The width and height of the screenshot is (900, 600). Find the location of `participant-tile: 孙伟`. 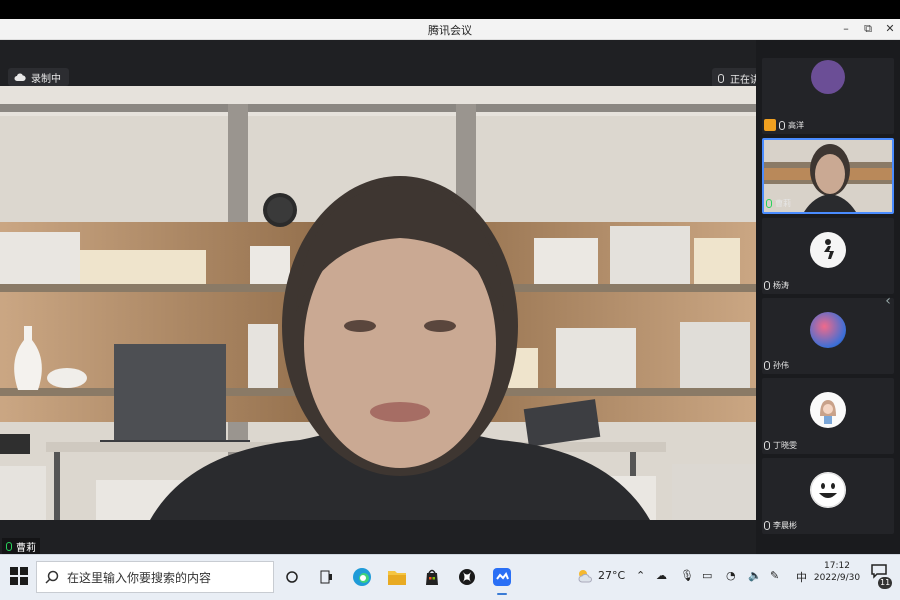

participant-tile: 孙伟 is located at coordinates (828, 336).